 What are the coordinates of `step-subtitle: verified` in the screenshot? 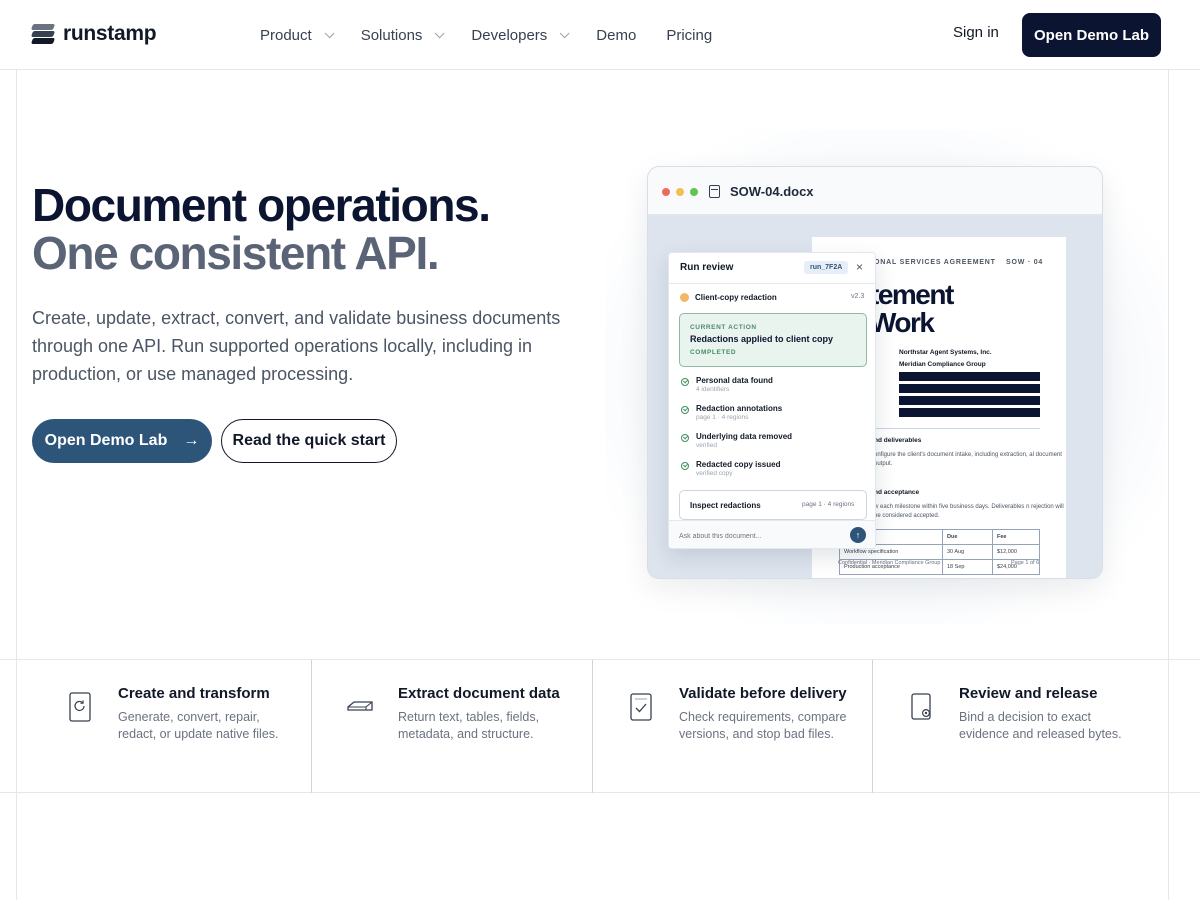 It's located at (706, 445).